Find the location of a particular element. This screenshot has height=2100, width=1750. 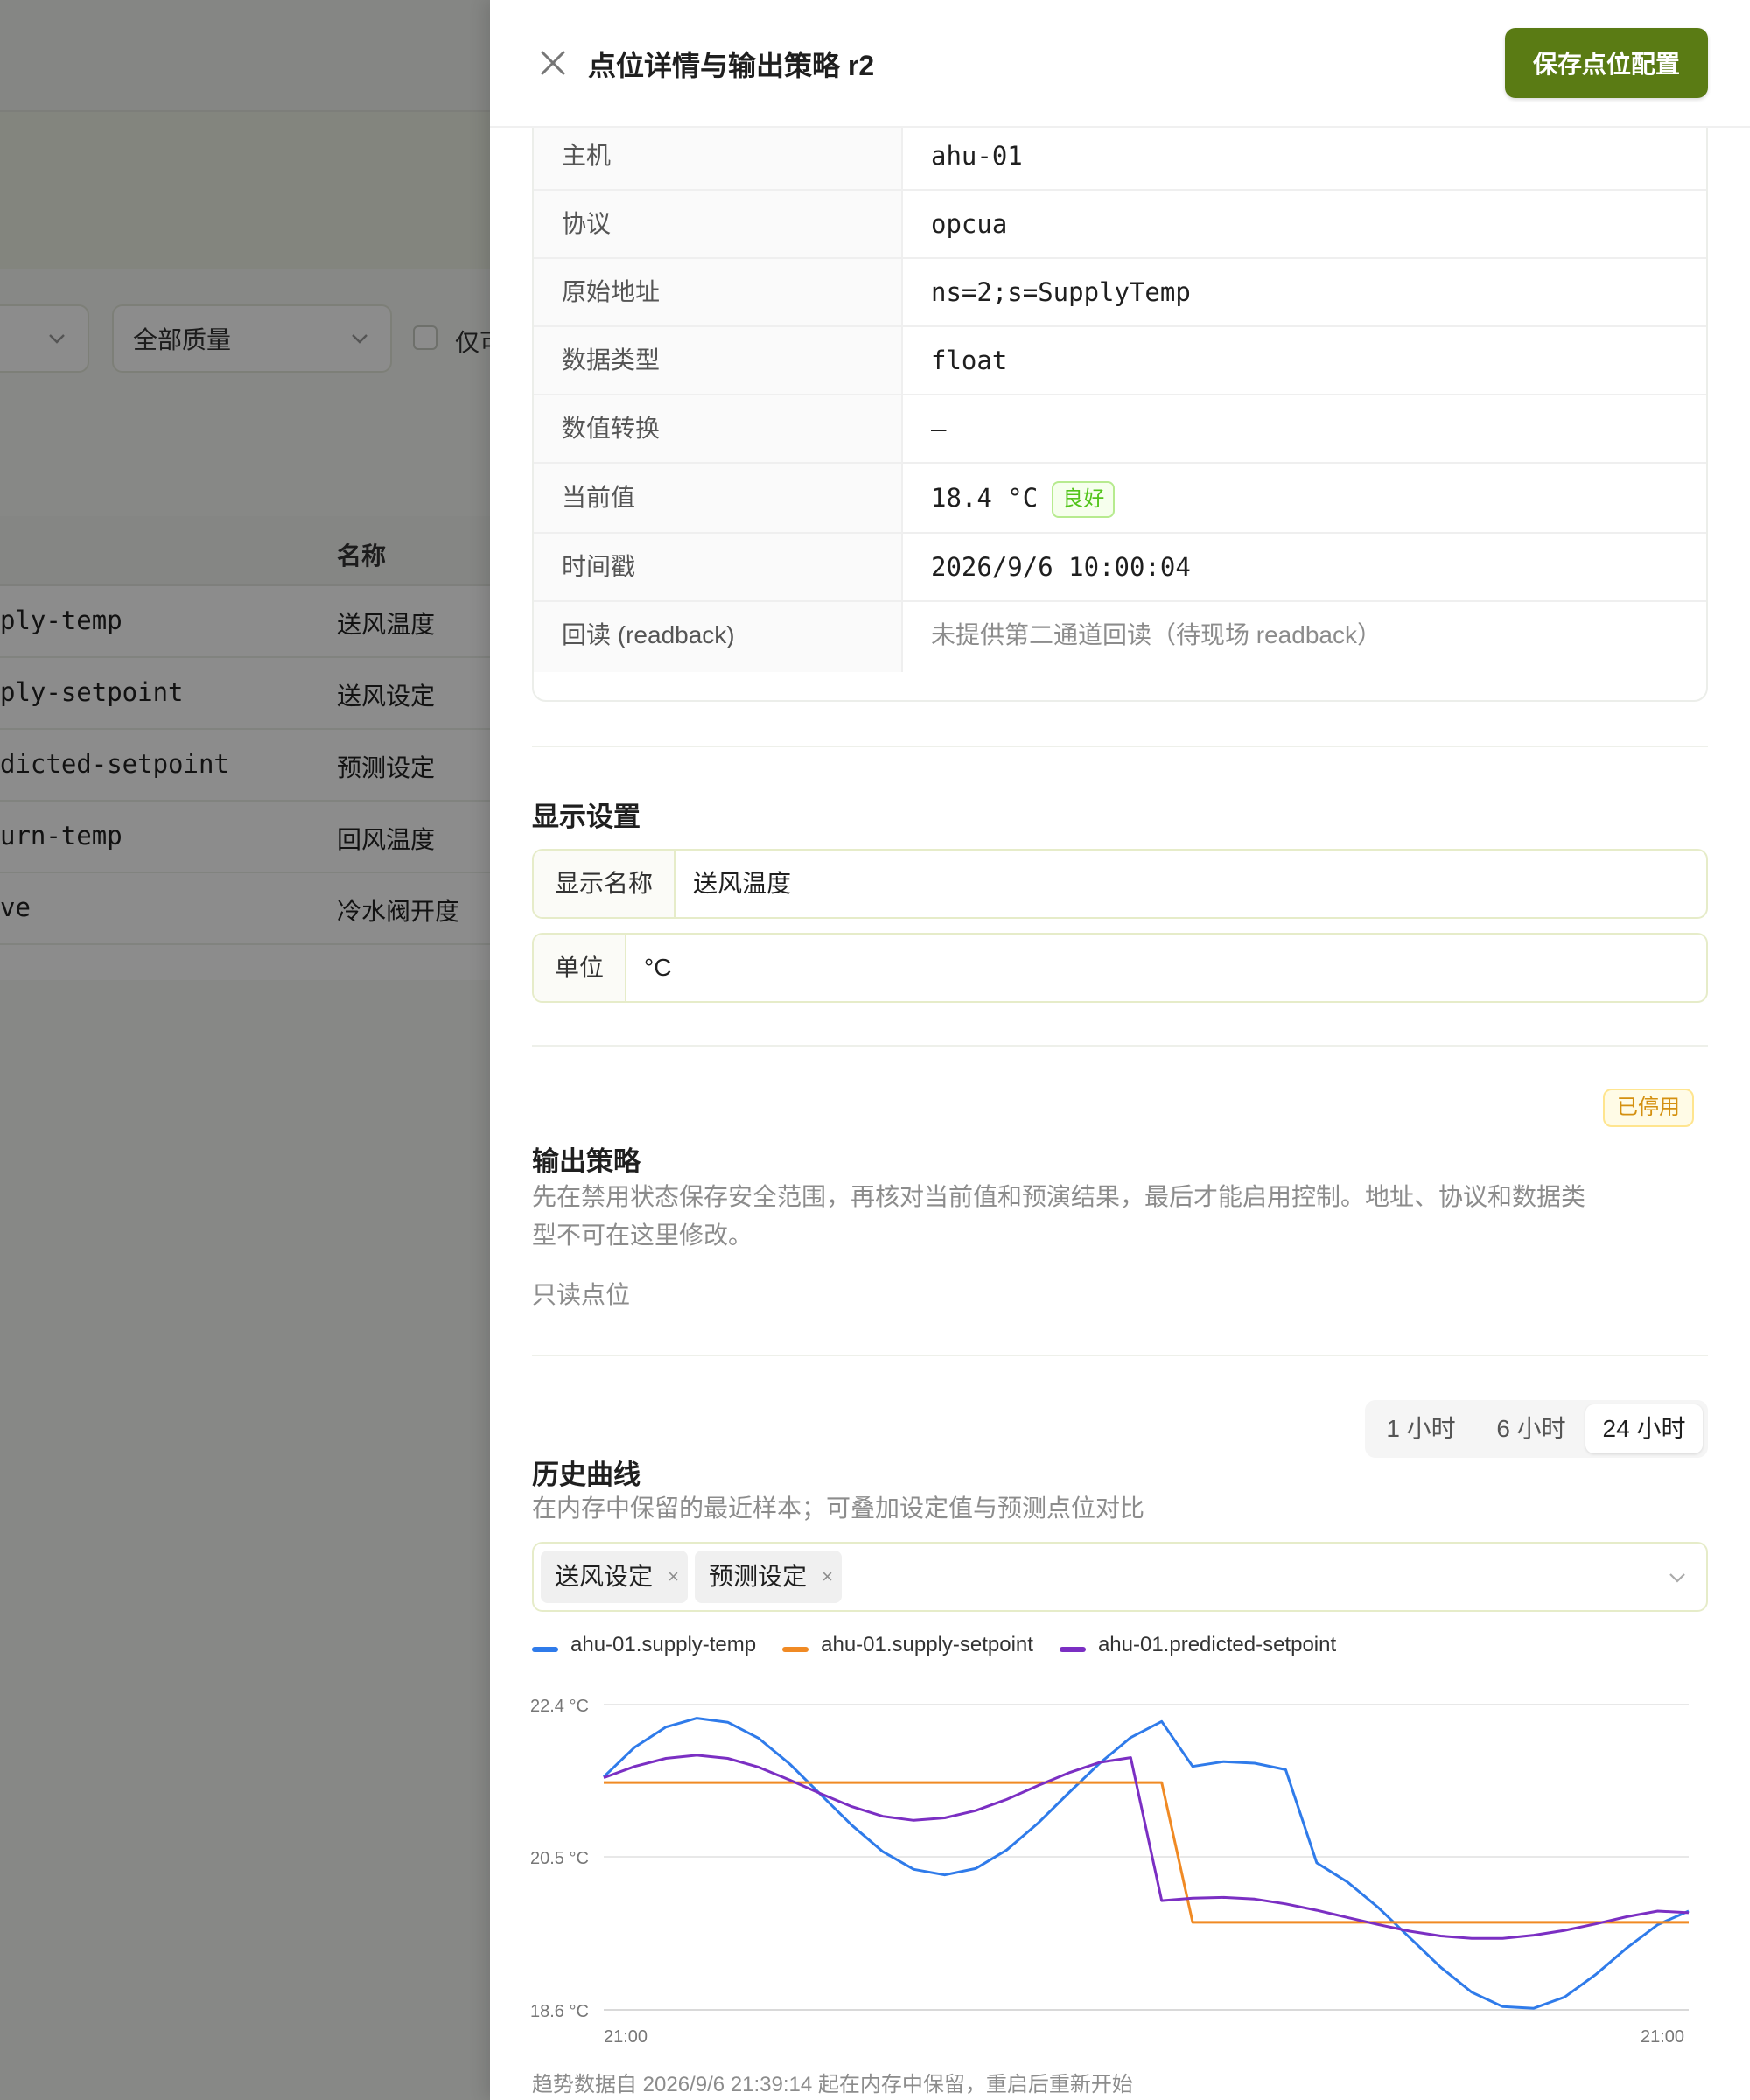

info-label: 当前值 is located at coordinates (718, 498).